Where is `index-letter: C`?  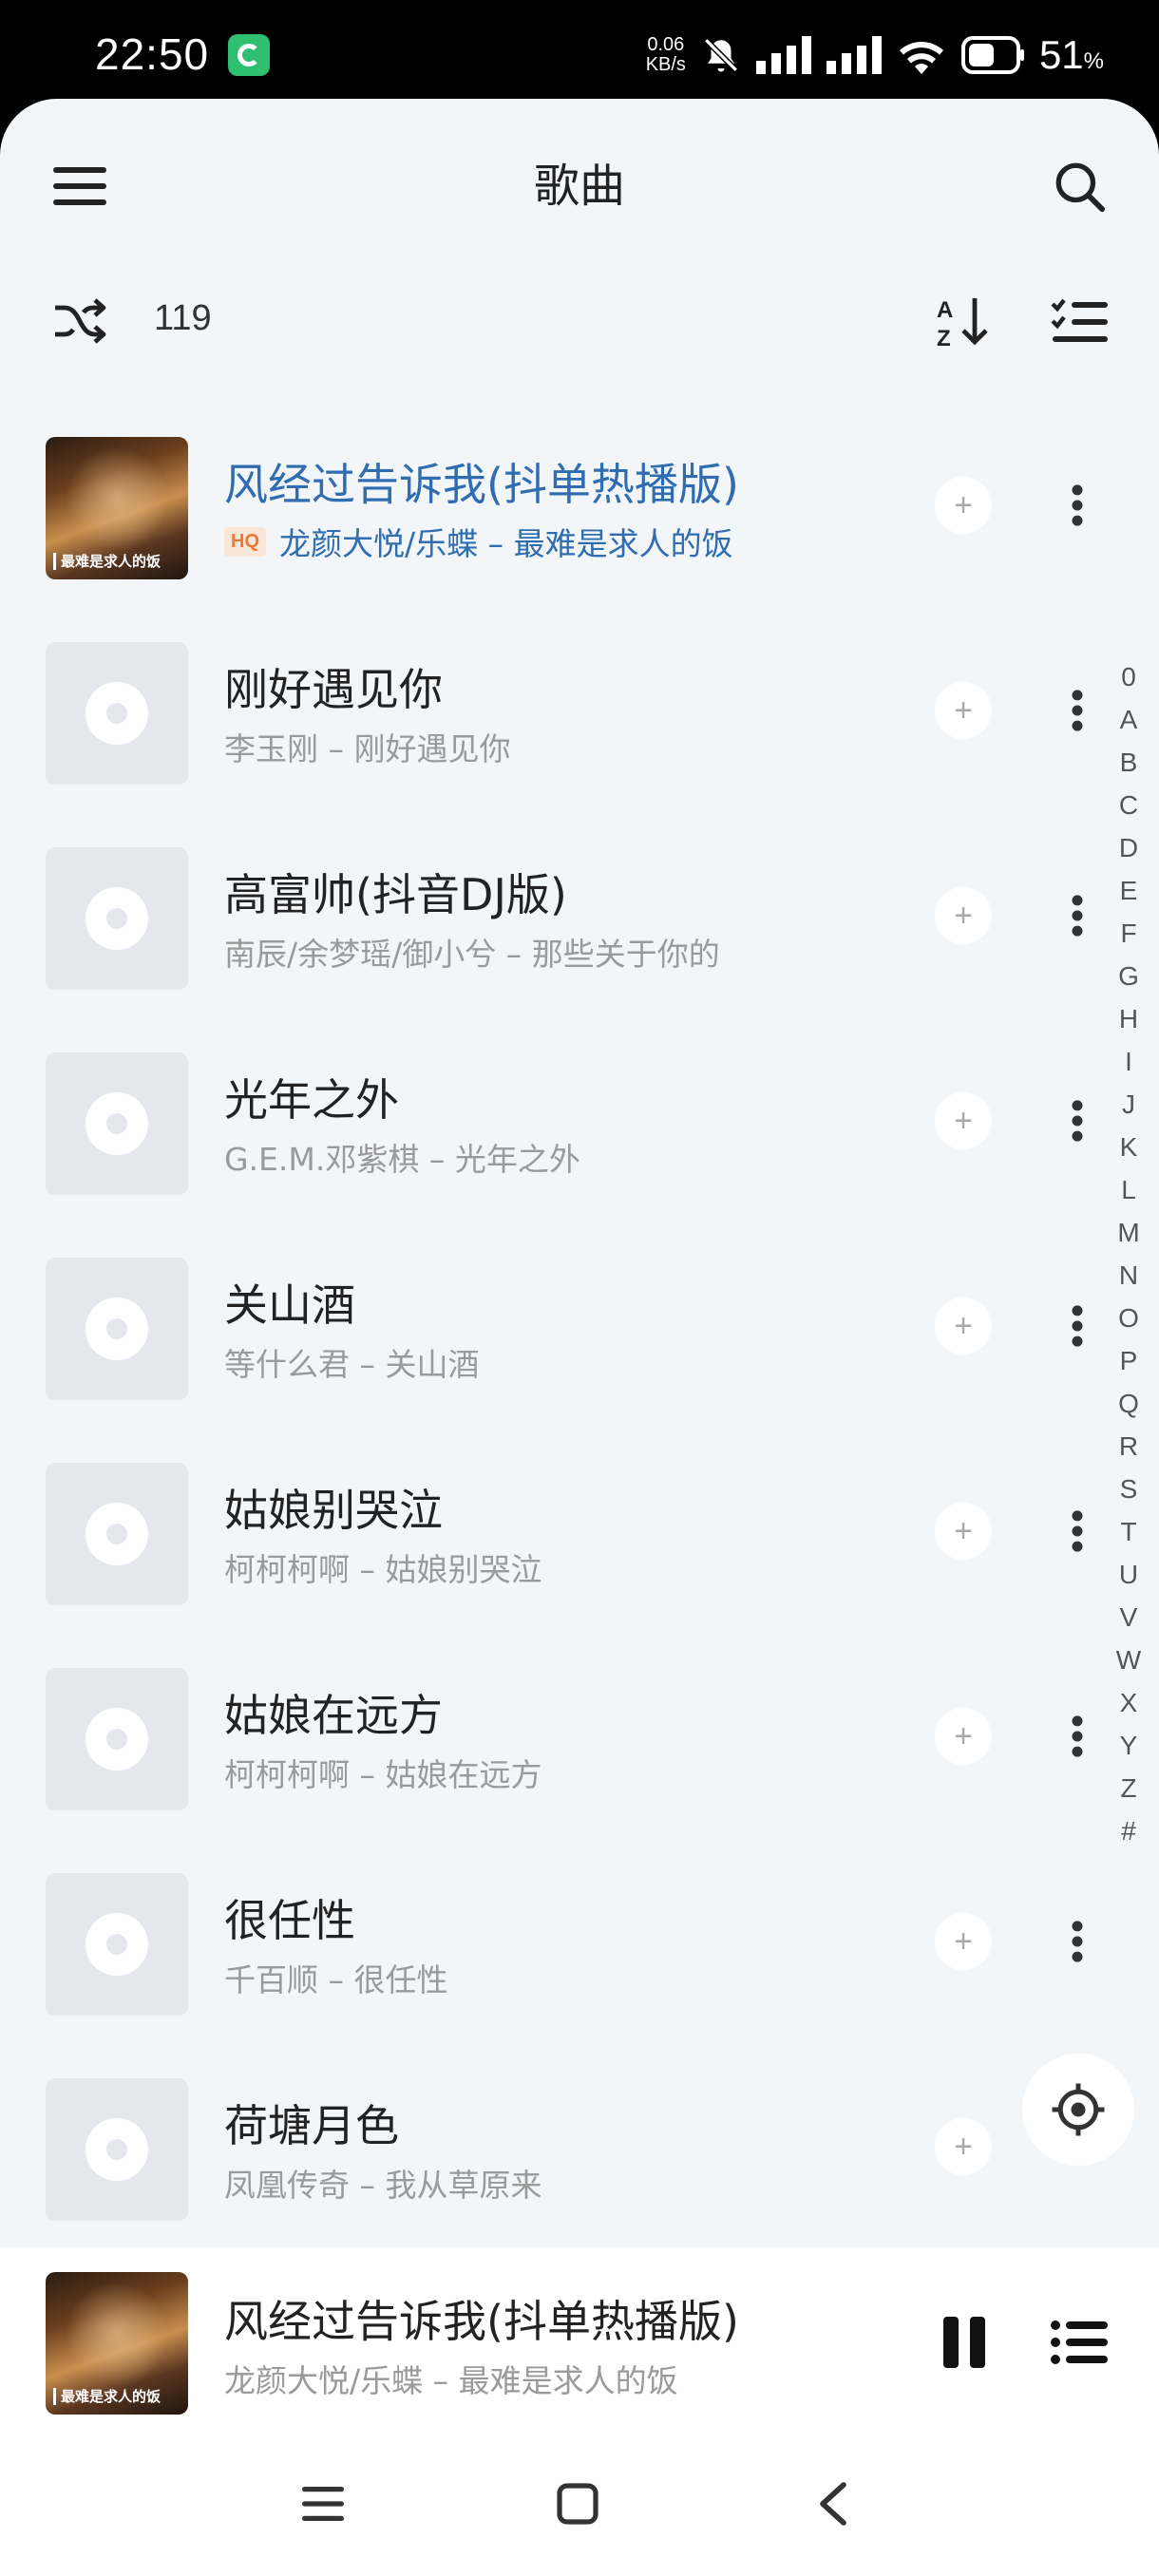
index-letter: C is located at coordinates (1128, 805).